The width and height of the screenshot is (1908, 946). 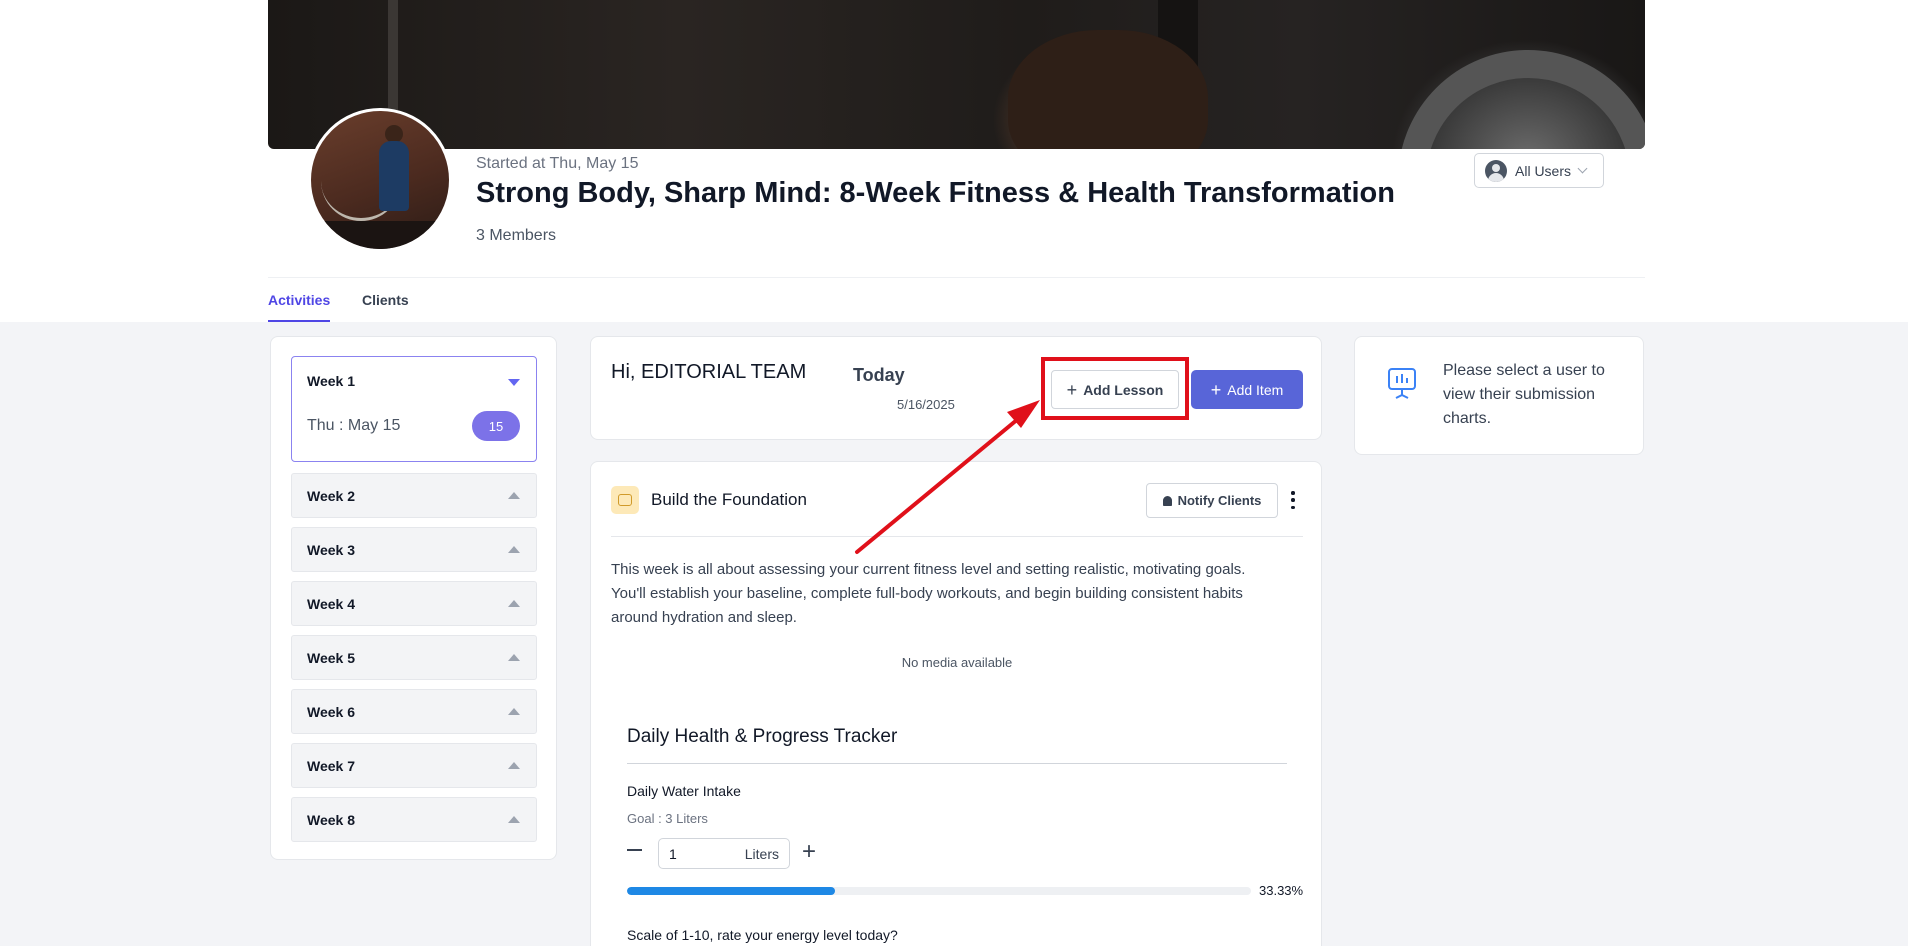 What do you see at coordinates (724, 853) in the screenshot?
I see `water-quantity-stepper: 1 Liters` at bounding box center [724, 853].